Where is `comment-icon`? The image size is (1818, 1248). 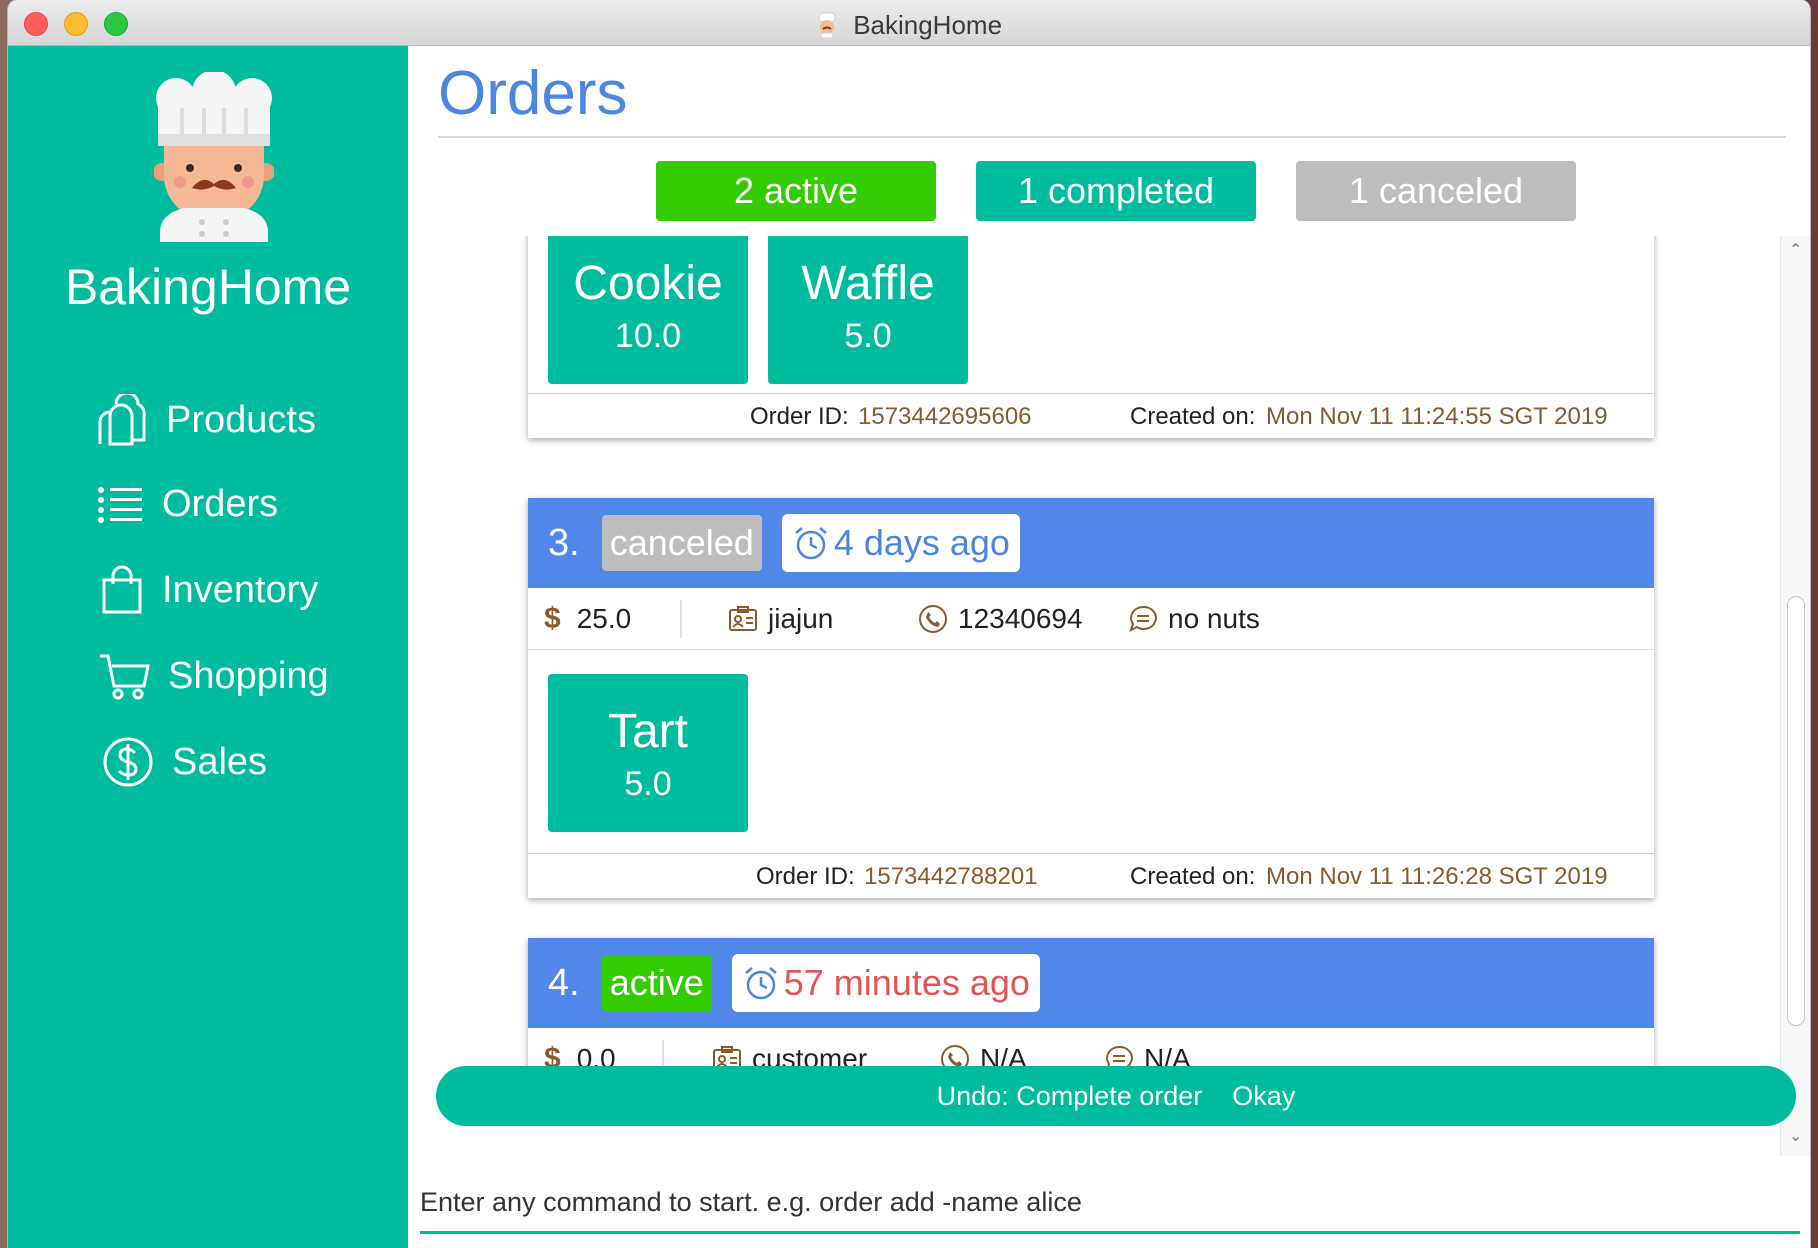 comment-icon is located at coordinates (1143, 618).